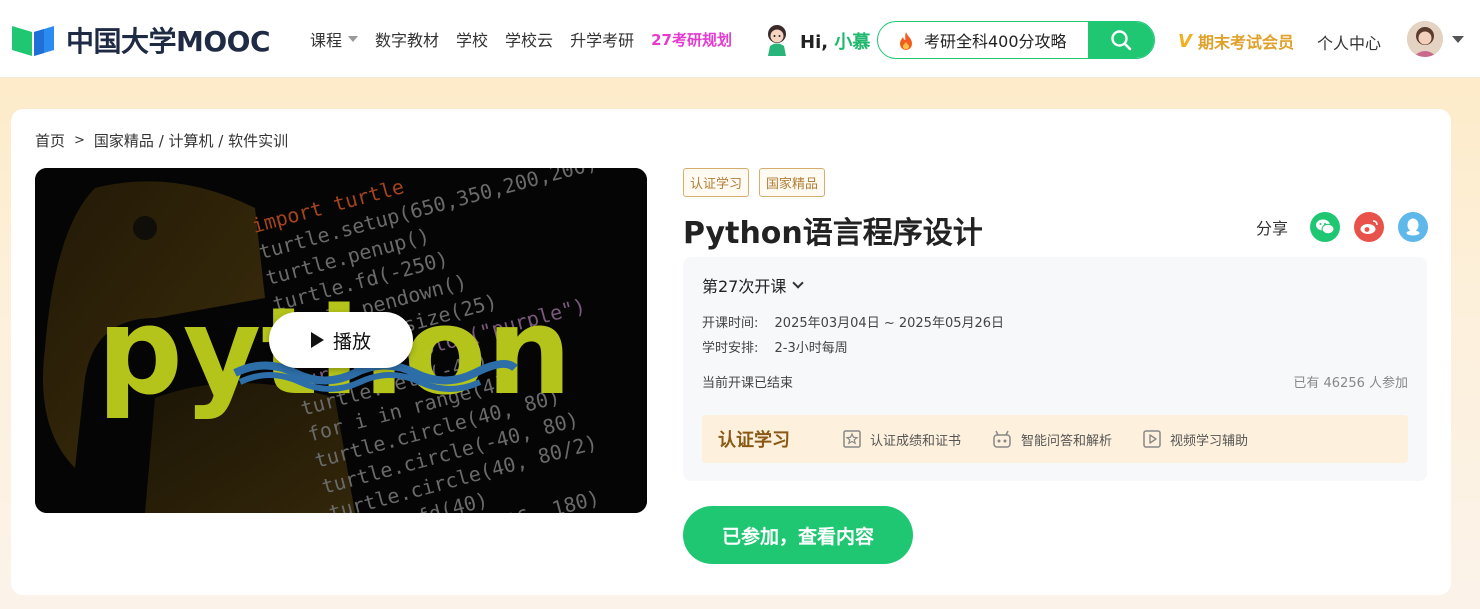  What do you see at coordinates (811, 348) in the screenshot?
I see `schedule-value: 2-3小时每周` at bounding box center [811, 348].